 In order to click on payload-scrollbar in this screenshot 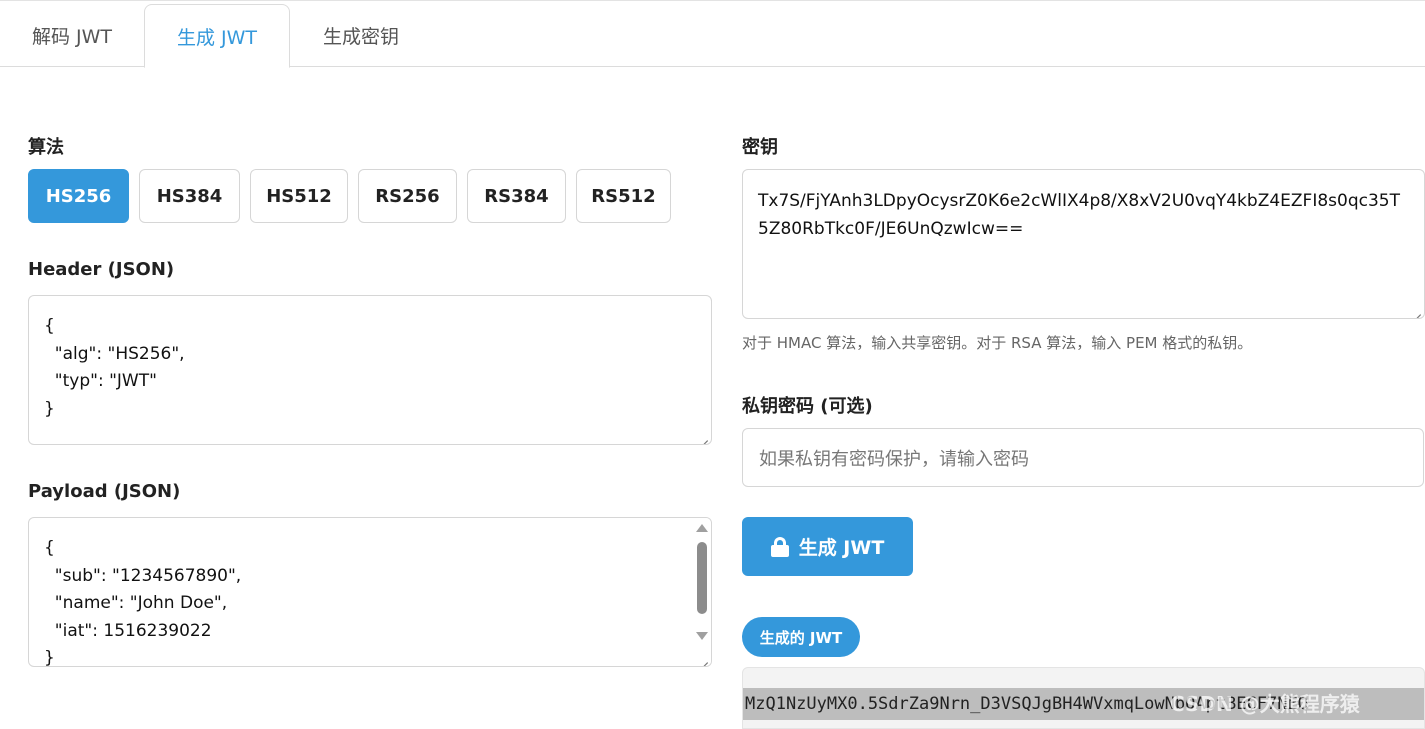, I will do `click(702, 592)`.